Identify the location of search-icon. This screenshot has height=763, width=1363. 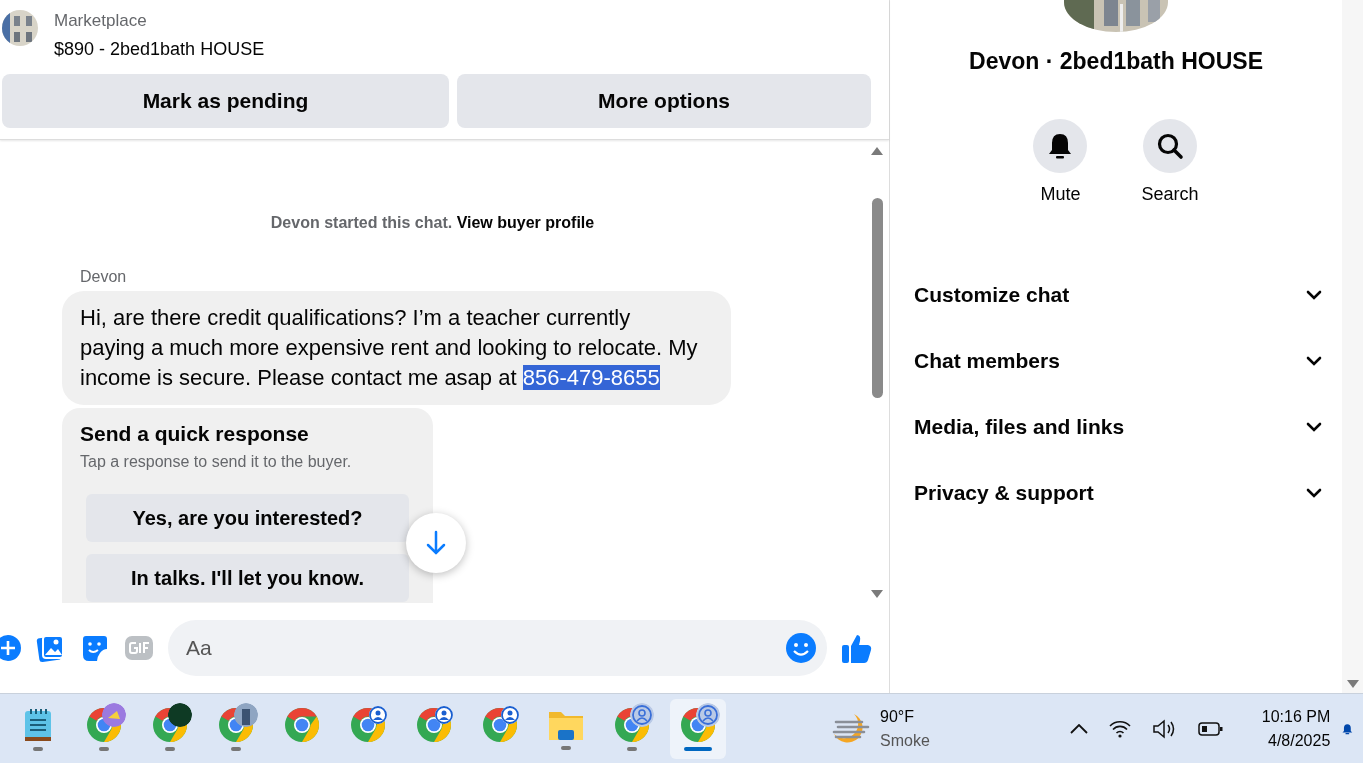
(1170, 145).